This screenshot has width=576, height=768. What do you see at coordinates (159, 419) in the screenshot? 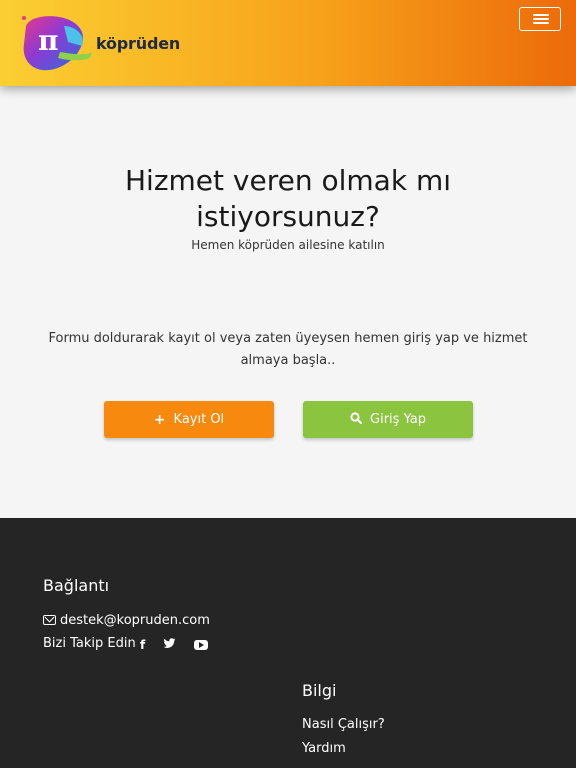
I see `plus-icon: +` at bounding box center [159, 419].